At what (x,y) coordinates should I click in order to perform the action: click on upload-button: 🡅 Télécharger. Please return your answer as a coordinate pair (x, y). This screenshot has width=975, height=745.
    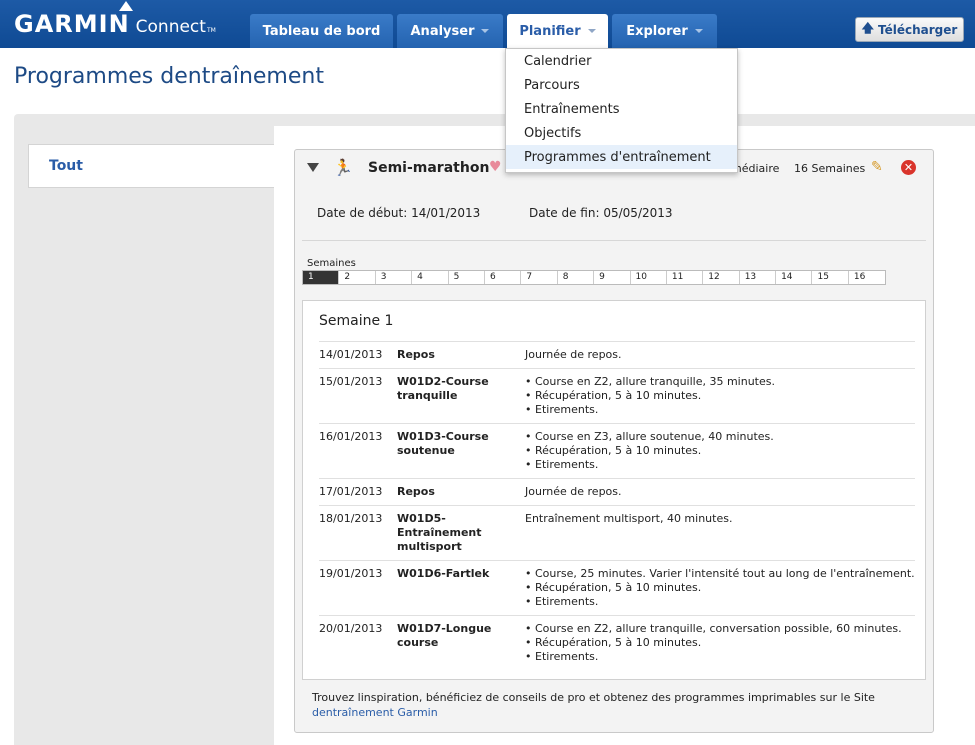
    Looking at the image, I should click on (909, 29).